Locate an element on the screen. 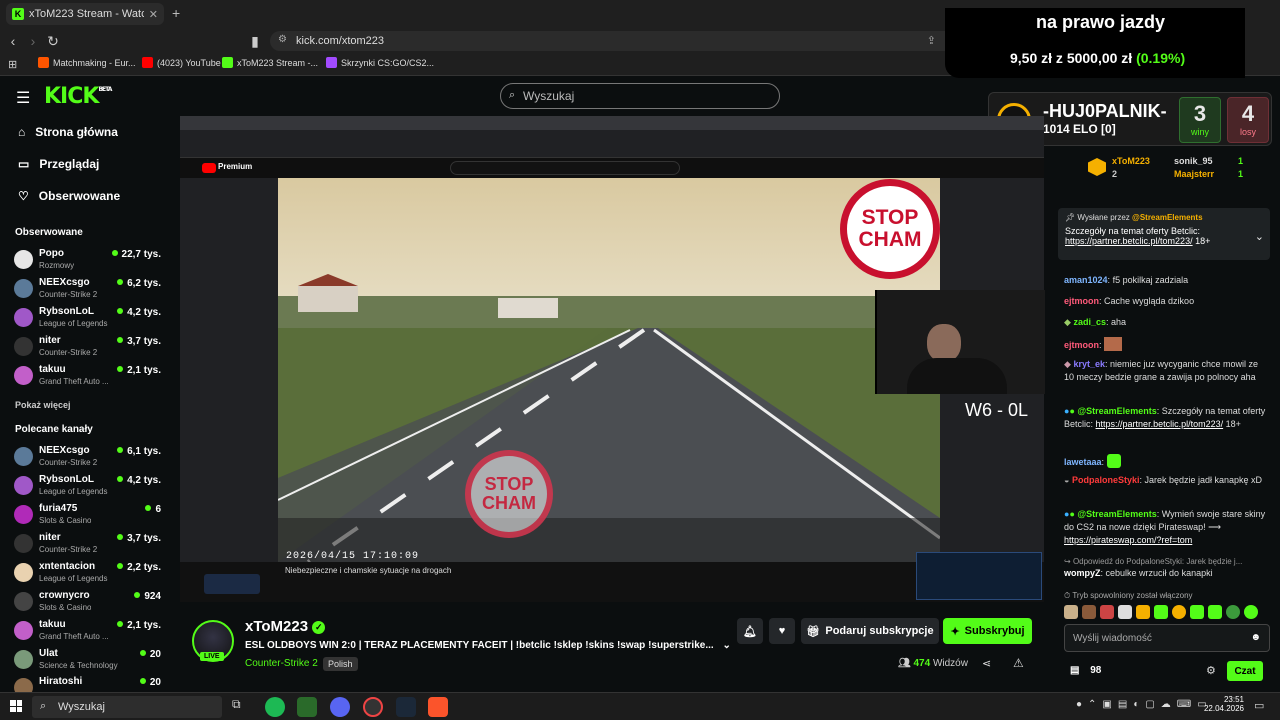 This screenshot has width=1280, height=720. nav-browse: ▭ Przeglądaj is located at coordinates (58, 164).